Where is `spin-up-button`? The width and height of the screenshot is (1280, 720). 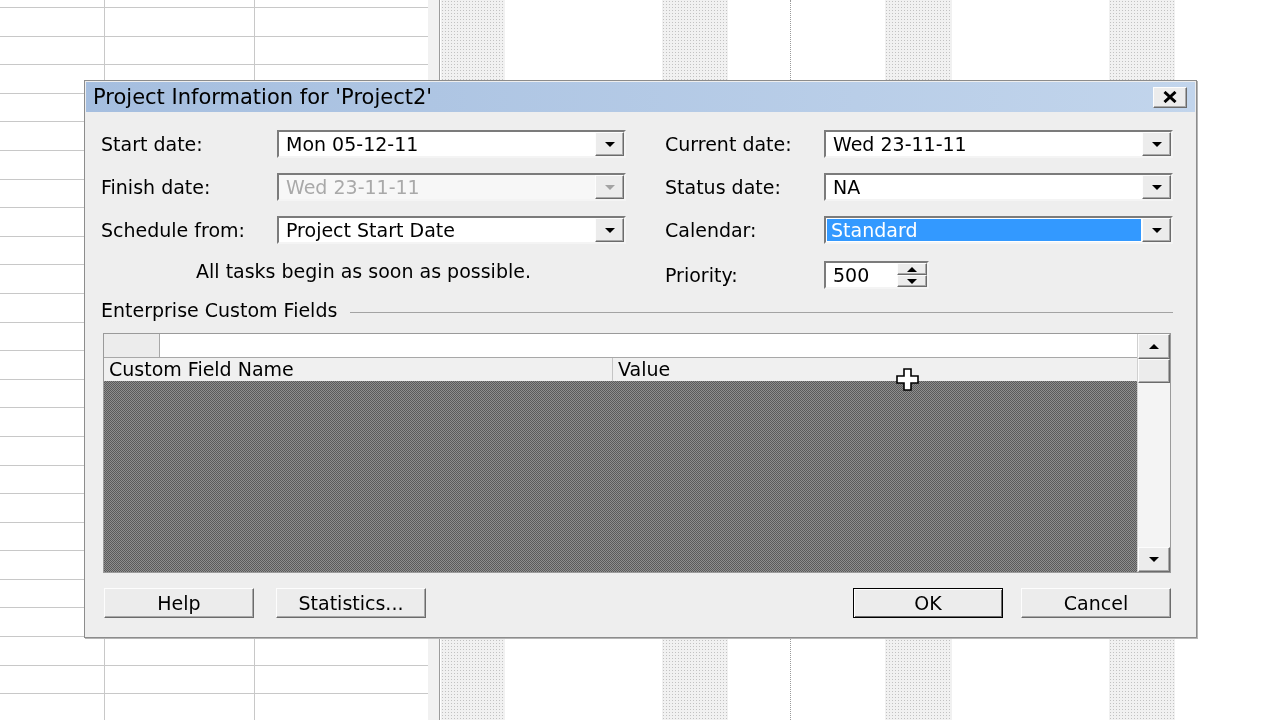
spin-up-button is located at coordinates (912, 269).